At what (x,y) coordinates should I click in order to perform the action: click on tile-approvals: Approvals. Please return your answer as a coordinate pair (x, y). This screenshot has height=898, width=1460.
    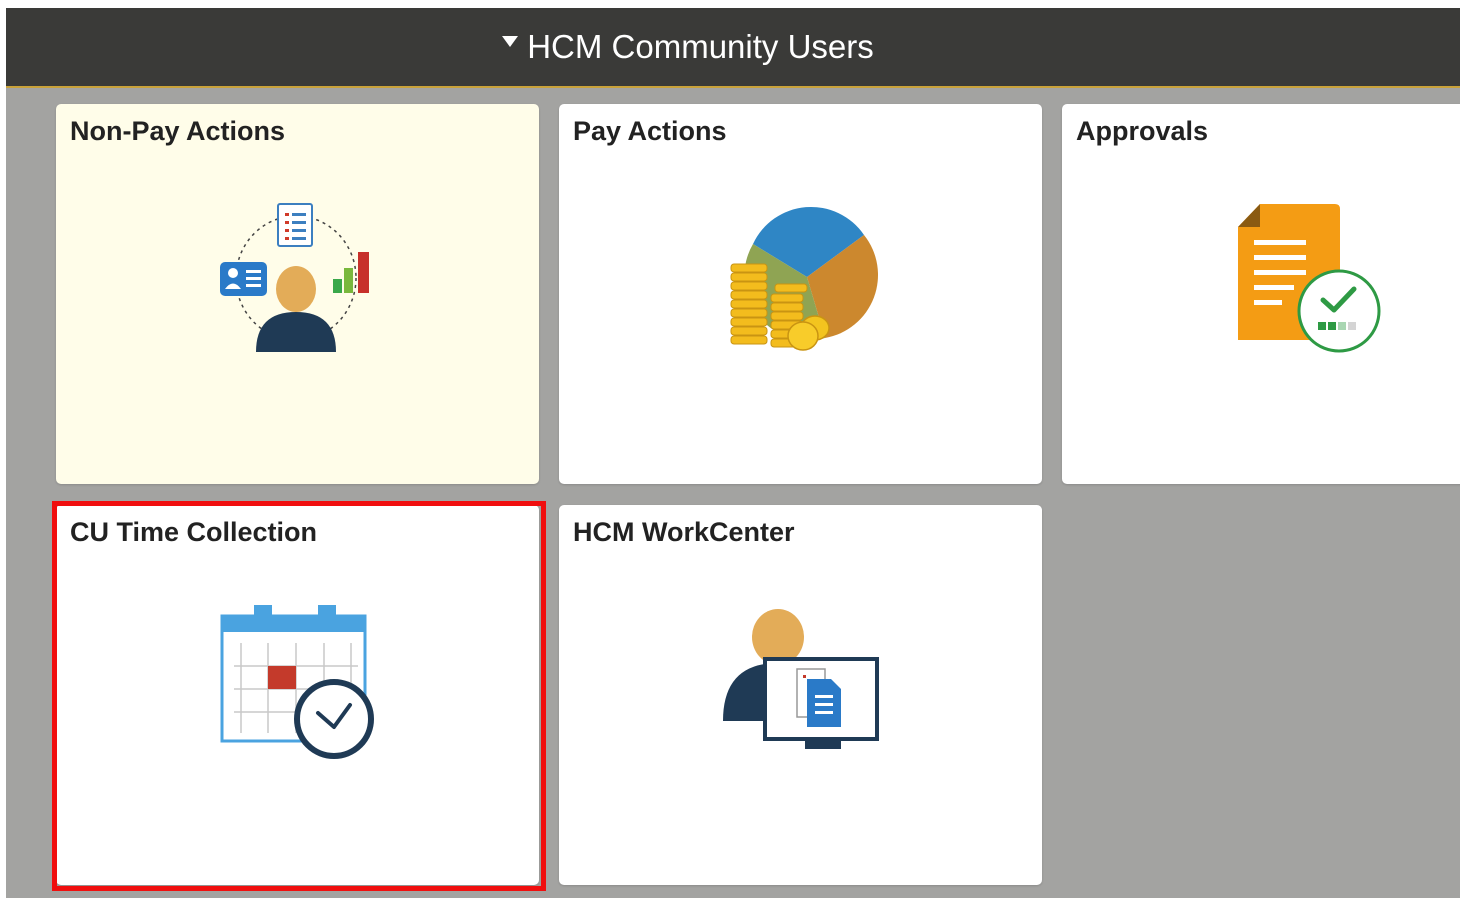
    Looking at the image, I should click on (1261, 294).